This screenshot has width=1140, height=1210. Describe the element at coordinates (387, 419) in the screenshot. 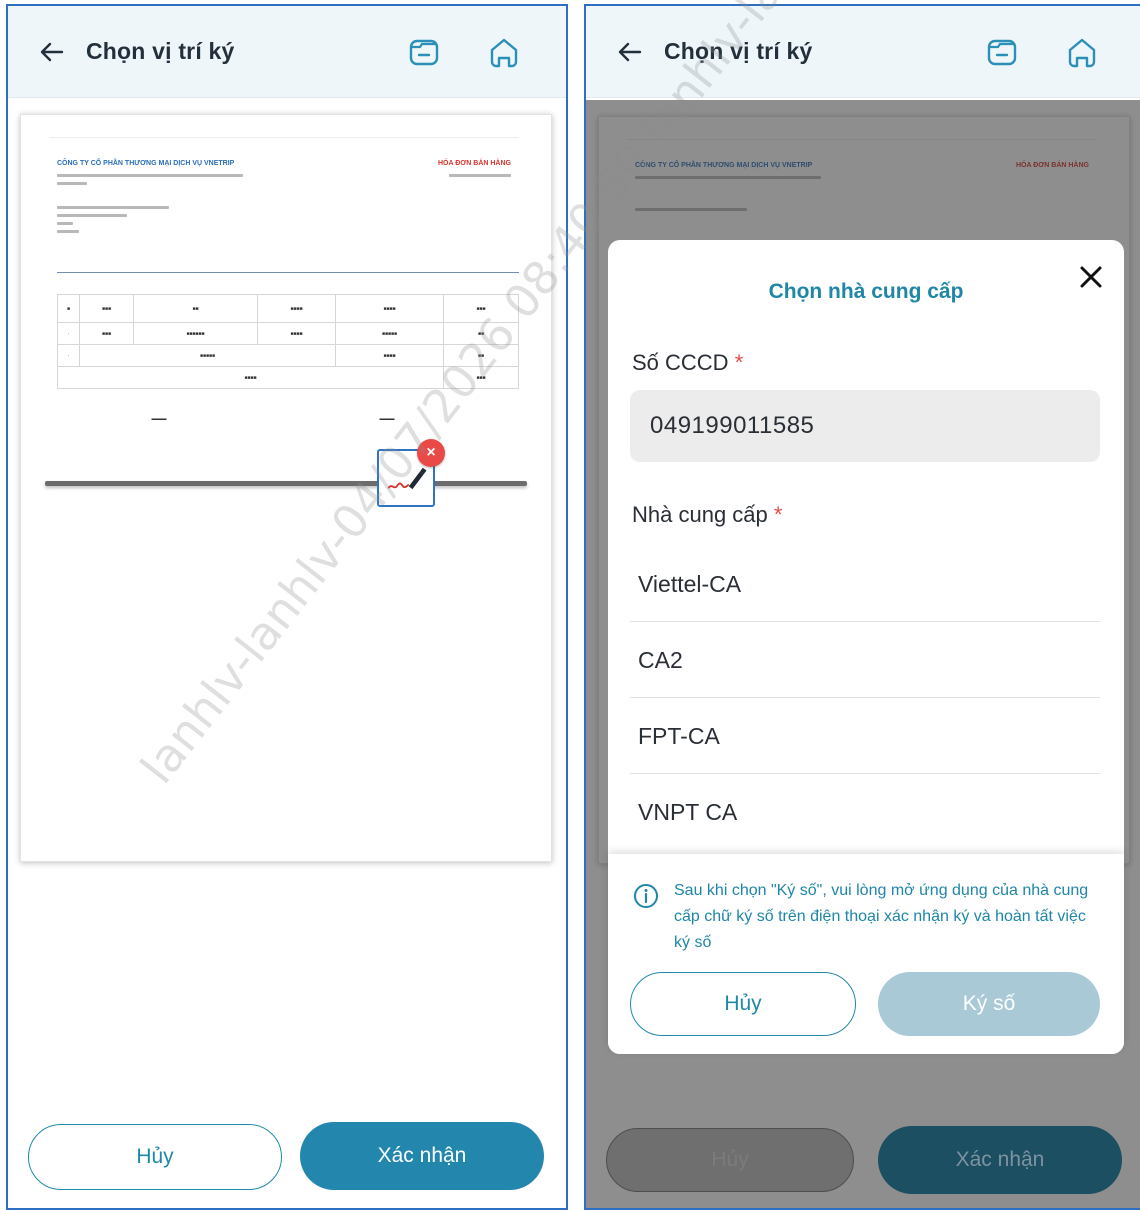

I see `buyer-signature-area: ▬▬▬` at that location.